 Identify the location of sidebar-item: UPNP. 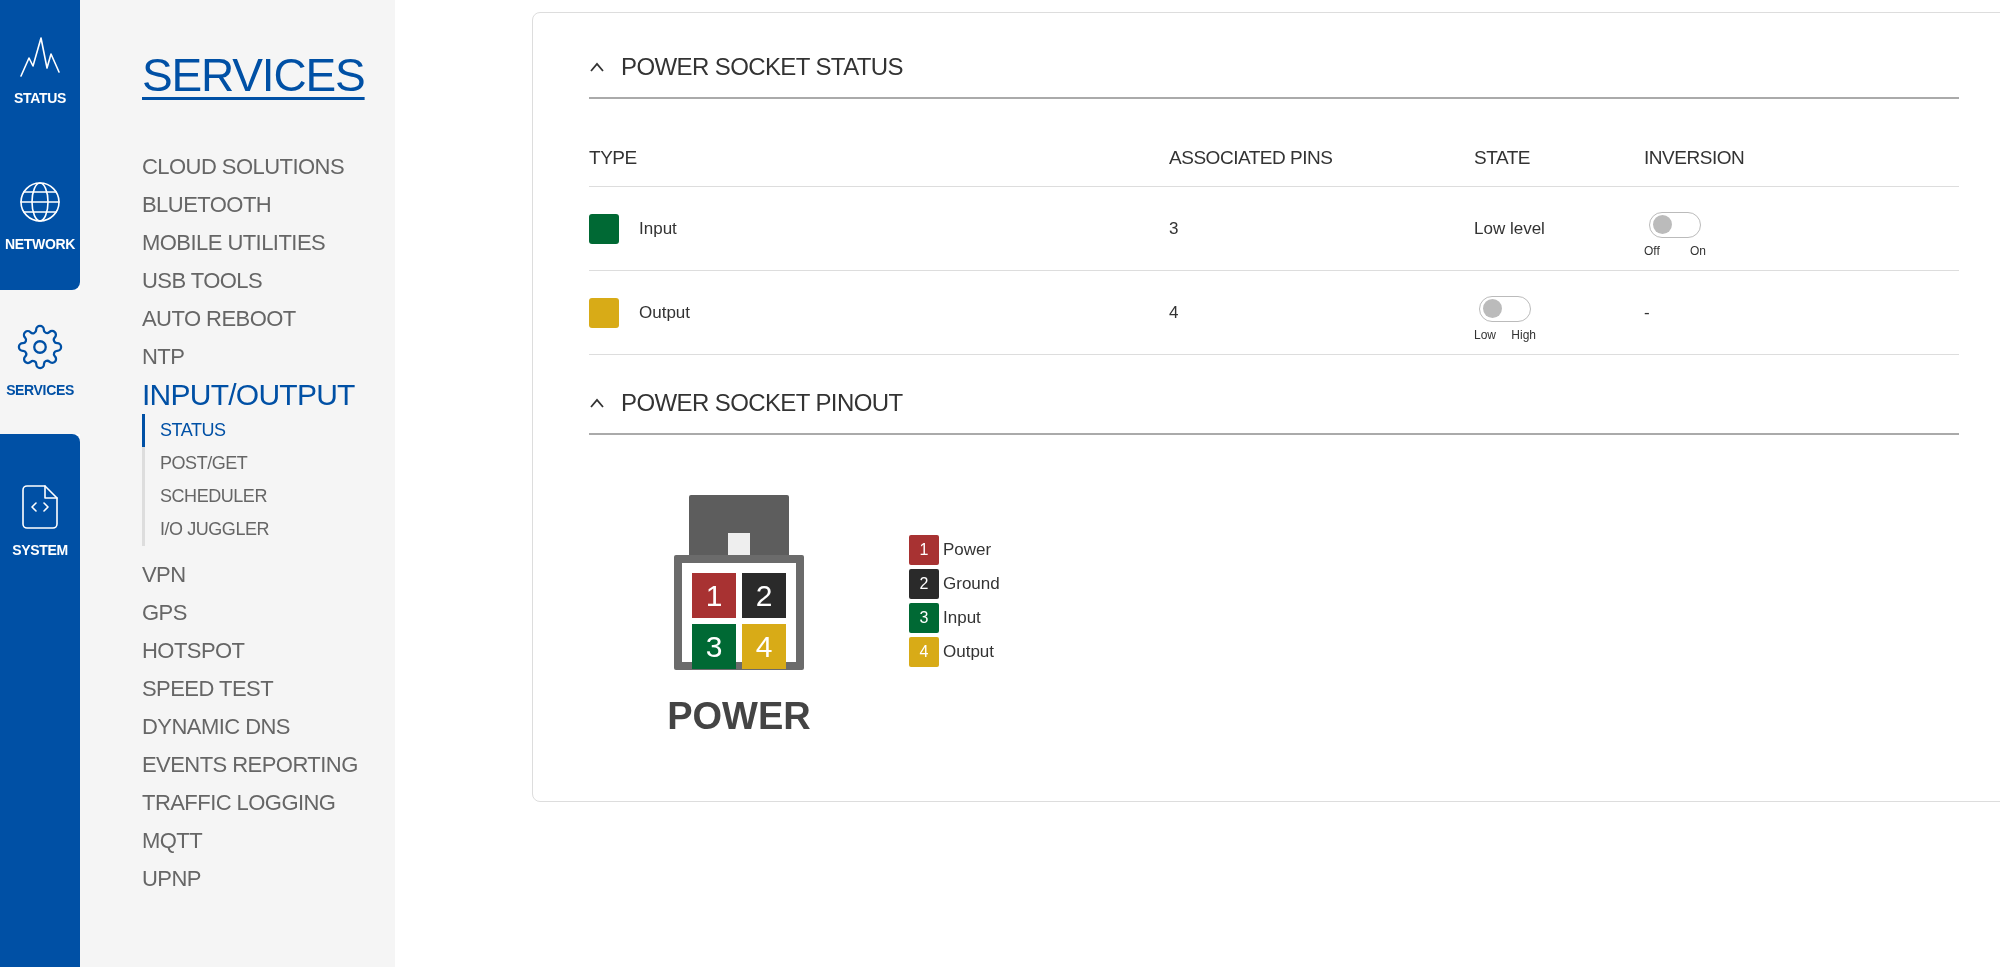
(268, 879).